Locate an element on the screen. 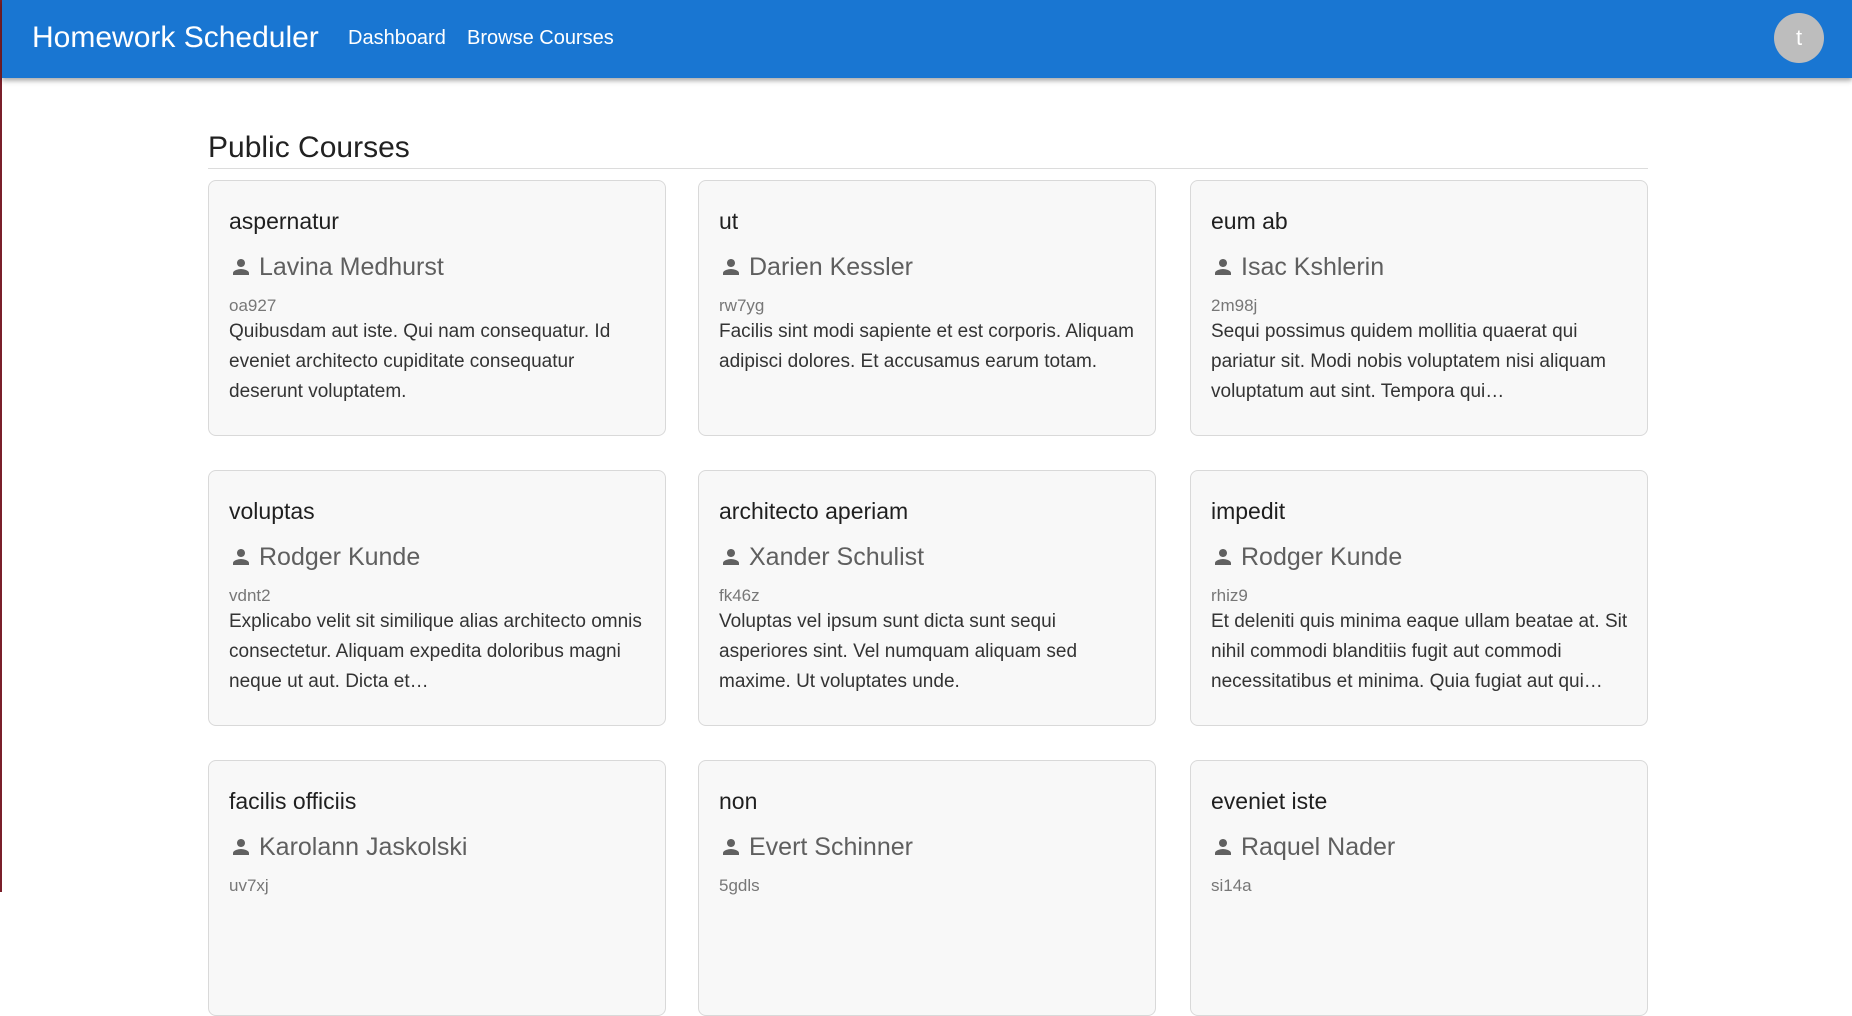 The image size is (1852, 1016). course-owner: Isac Kshlerin is located at coordinates (1297, 267).